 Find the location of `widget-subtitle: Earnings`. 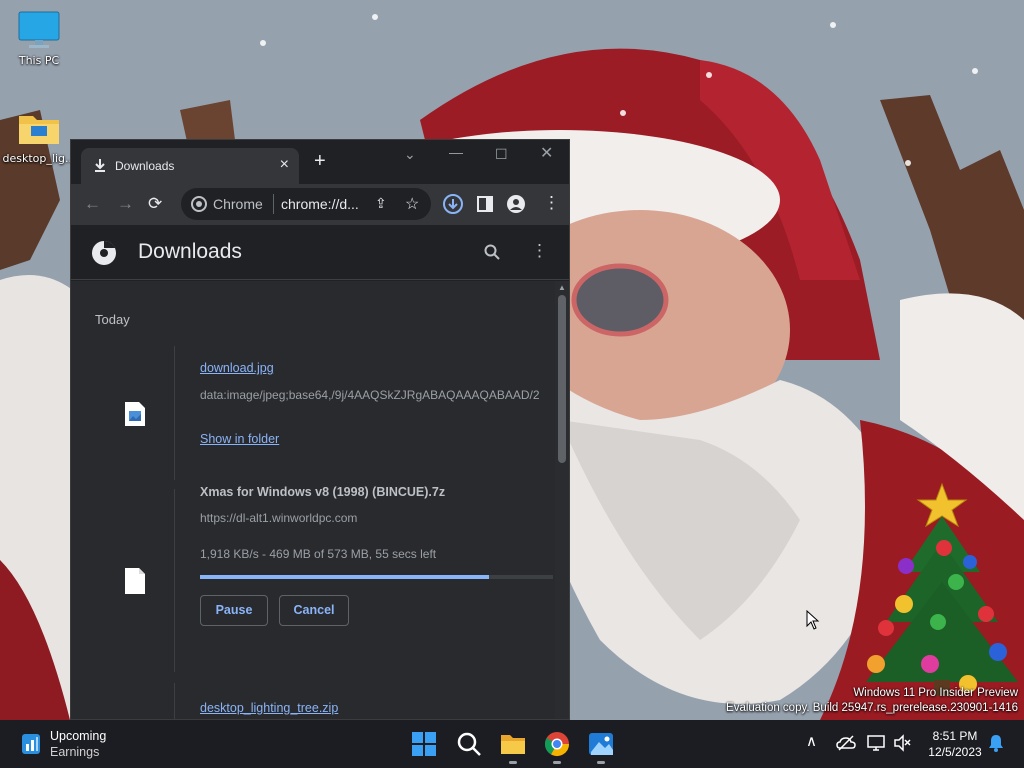

widget-subtitle: Earnings is located at coordinates (75, 752).